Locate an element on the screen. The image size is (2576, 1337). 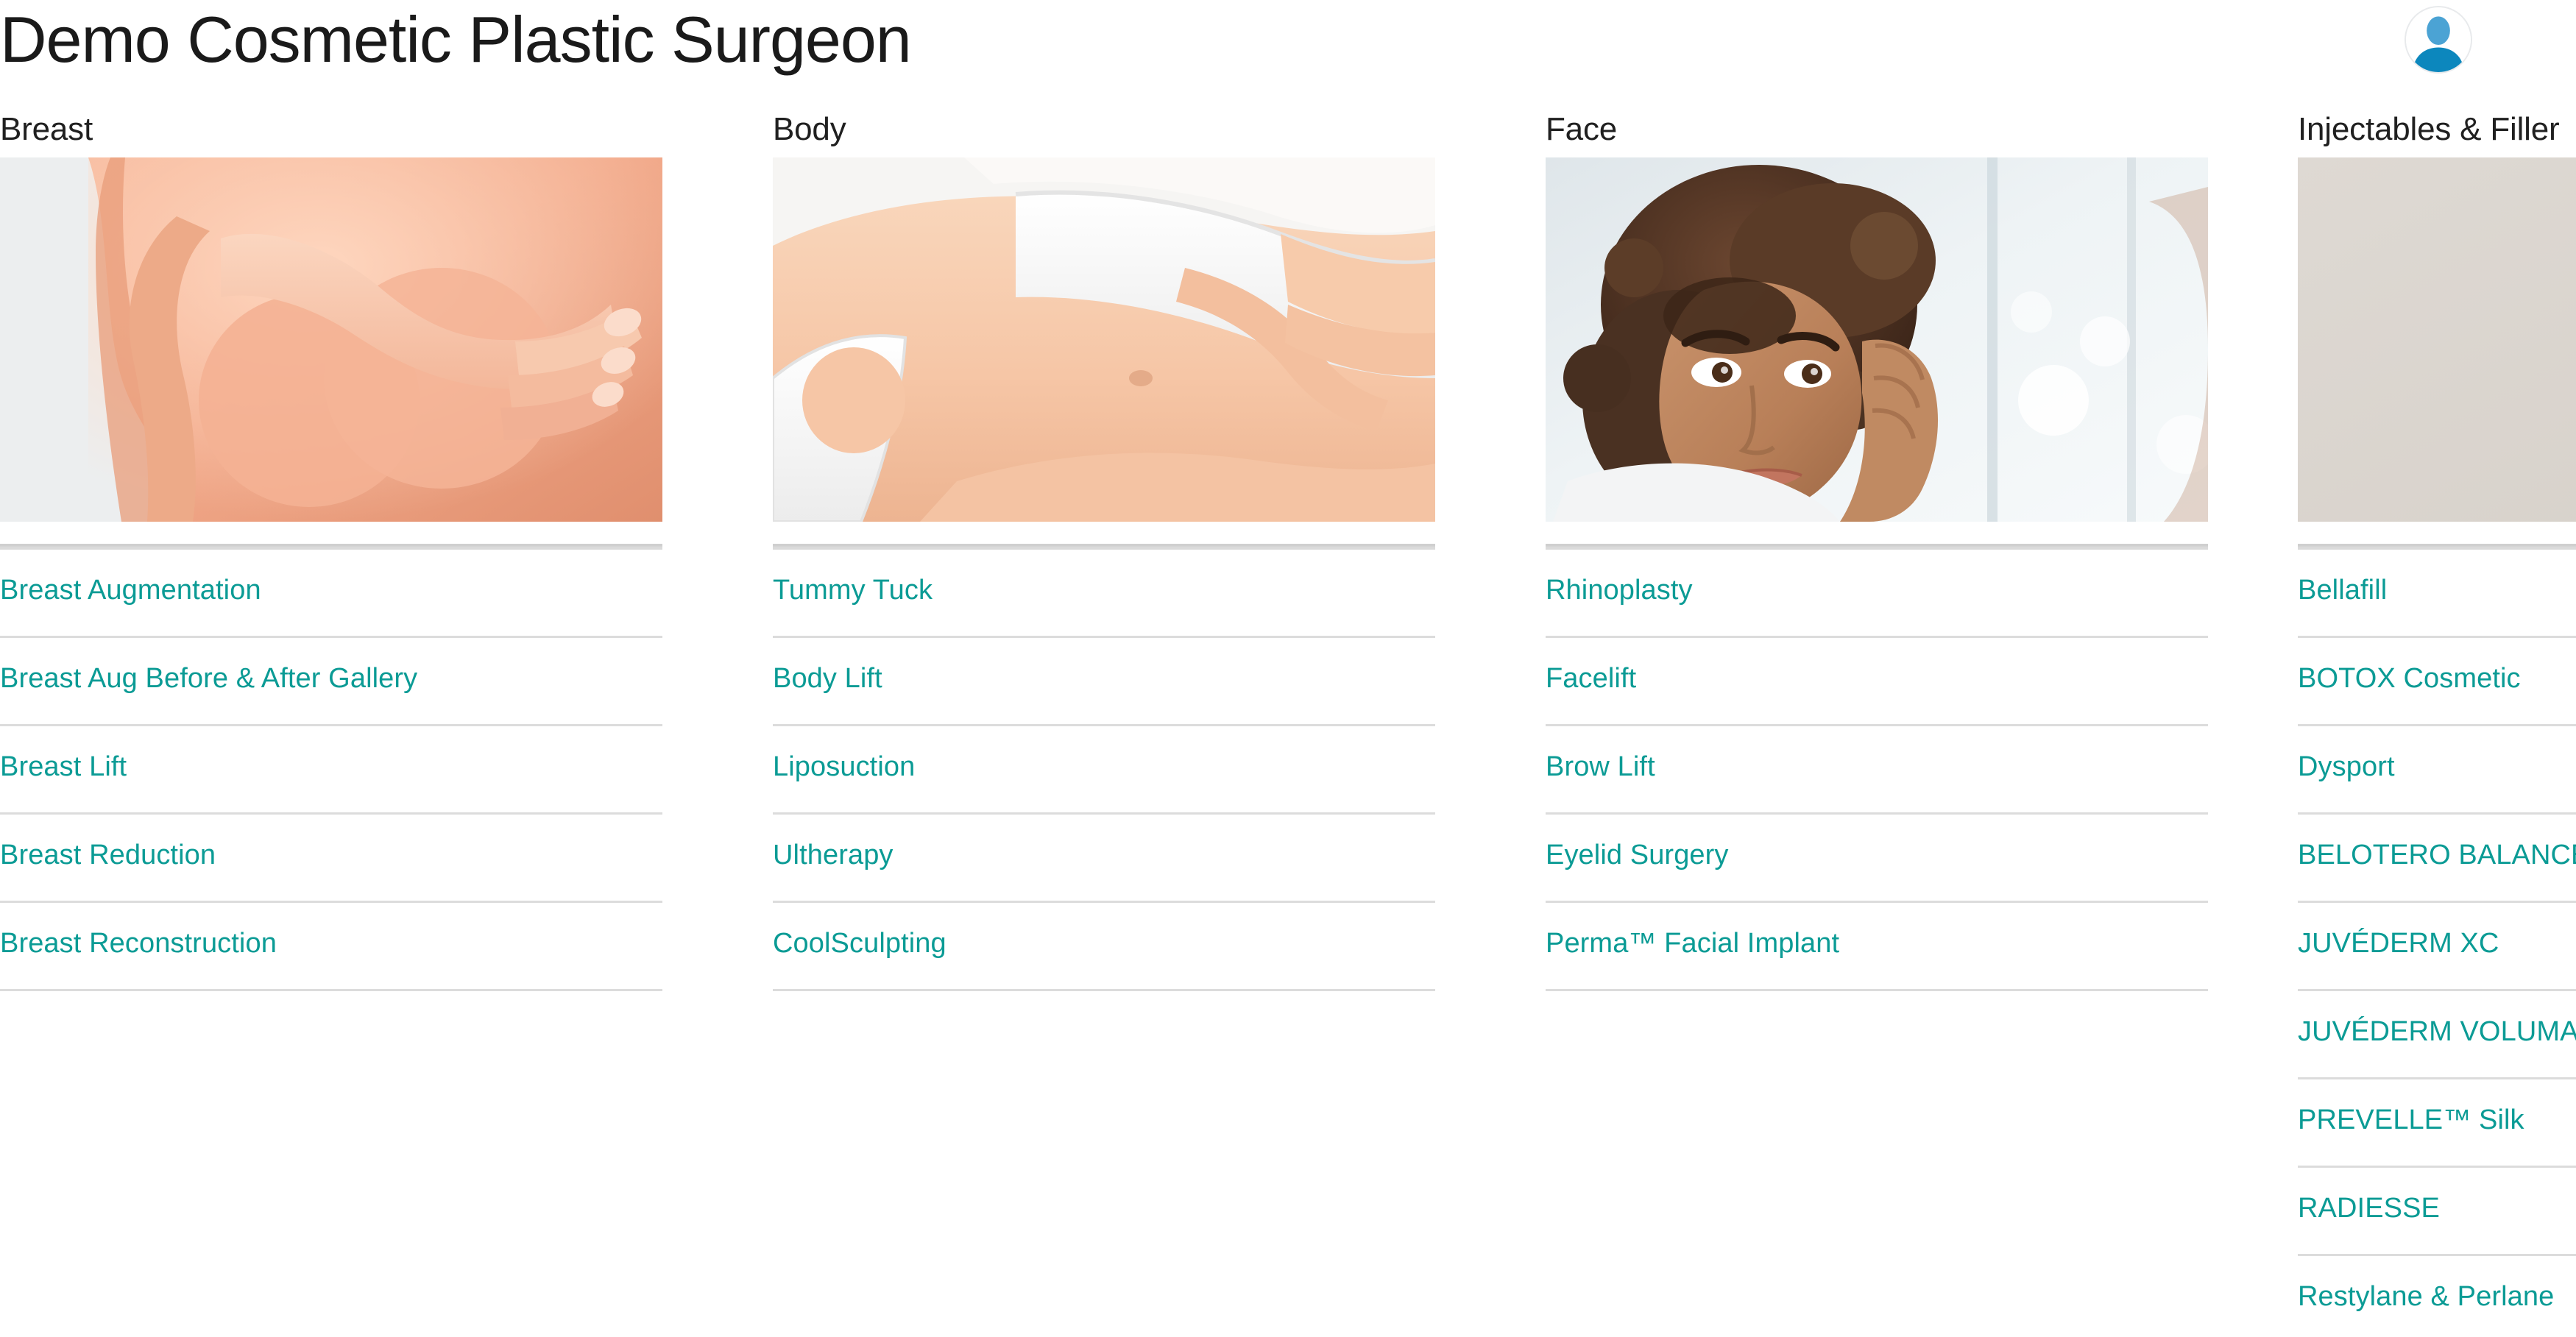
procedure-link: JUVÉDERM XC is located at coordinates (2398, 944).